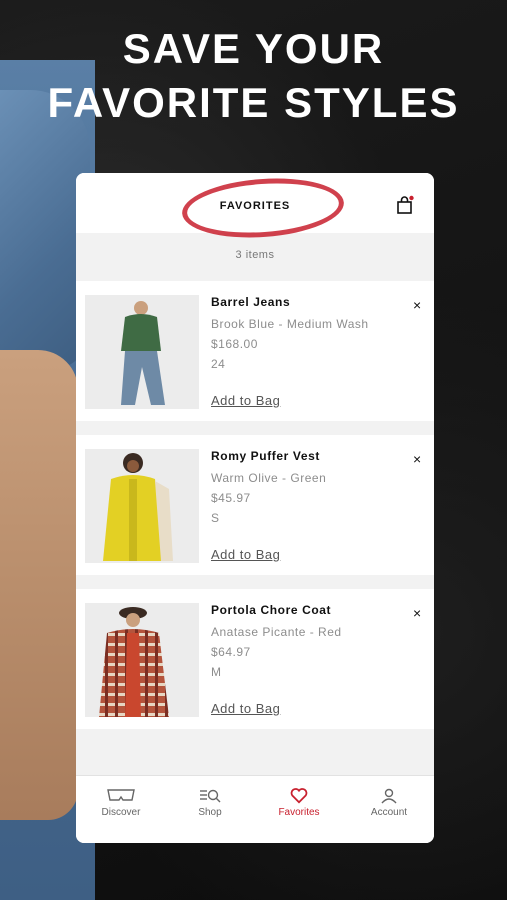 The width and height of the screenshot is (507, 900). What do you see at coordinates (121, 795) in the screenshot?
I see `discover-icon` at bounding box center [121, 795].